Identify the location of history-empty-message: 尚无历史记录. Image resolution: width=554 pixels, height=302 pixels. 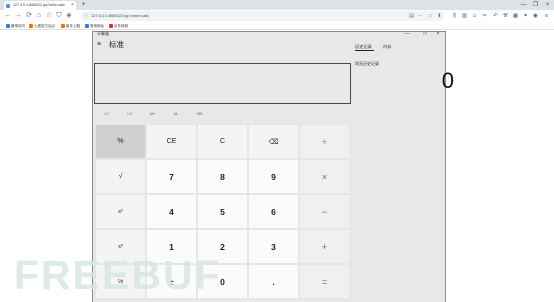
(367, 63).